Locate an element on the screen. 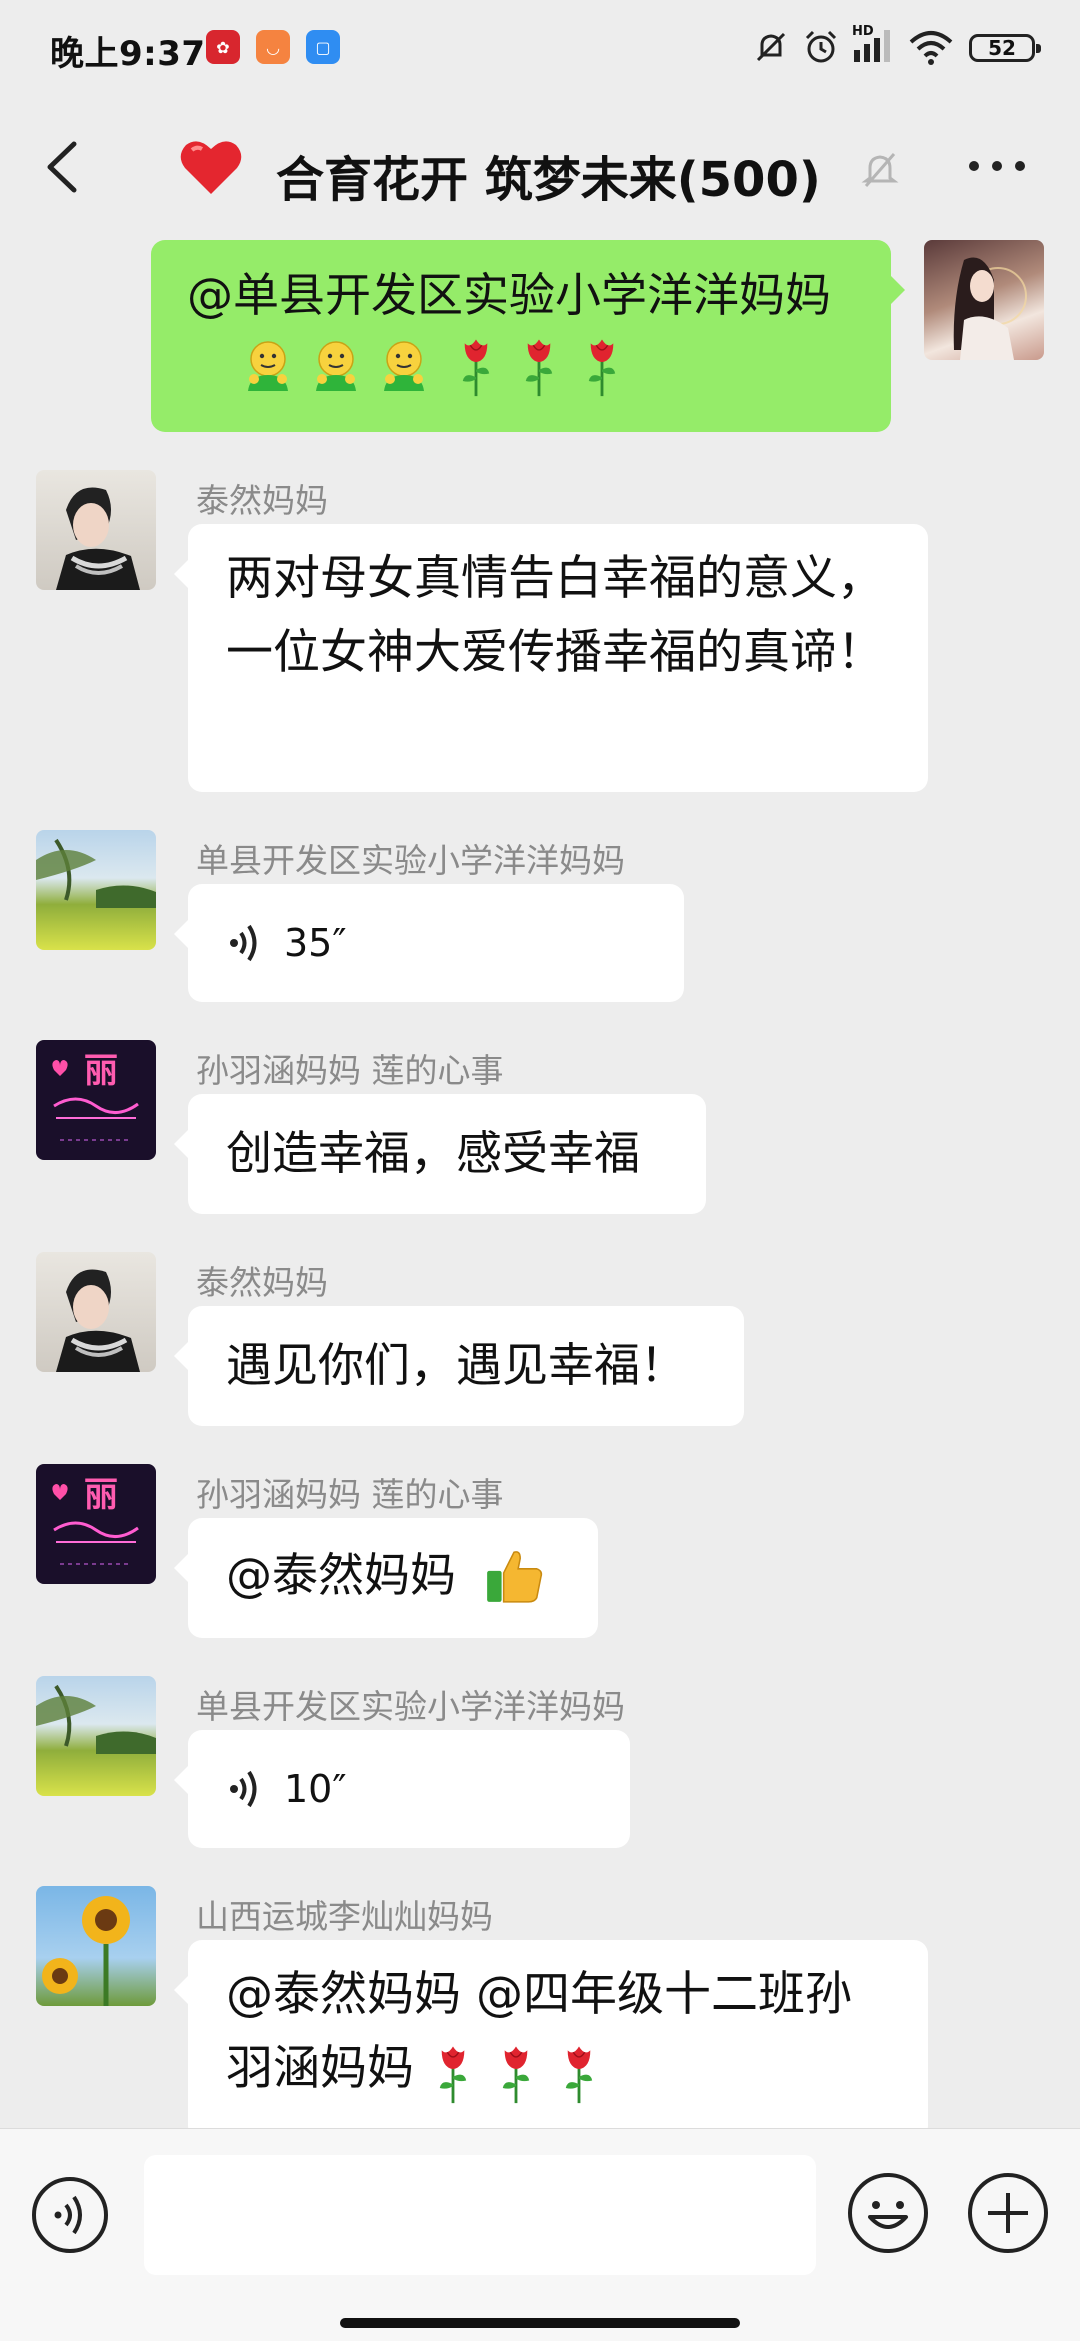 The height and width of the screenshot is (2341, 1080). plus-circle-icon is located at coordinates (1008, 2213).